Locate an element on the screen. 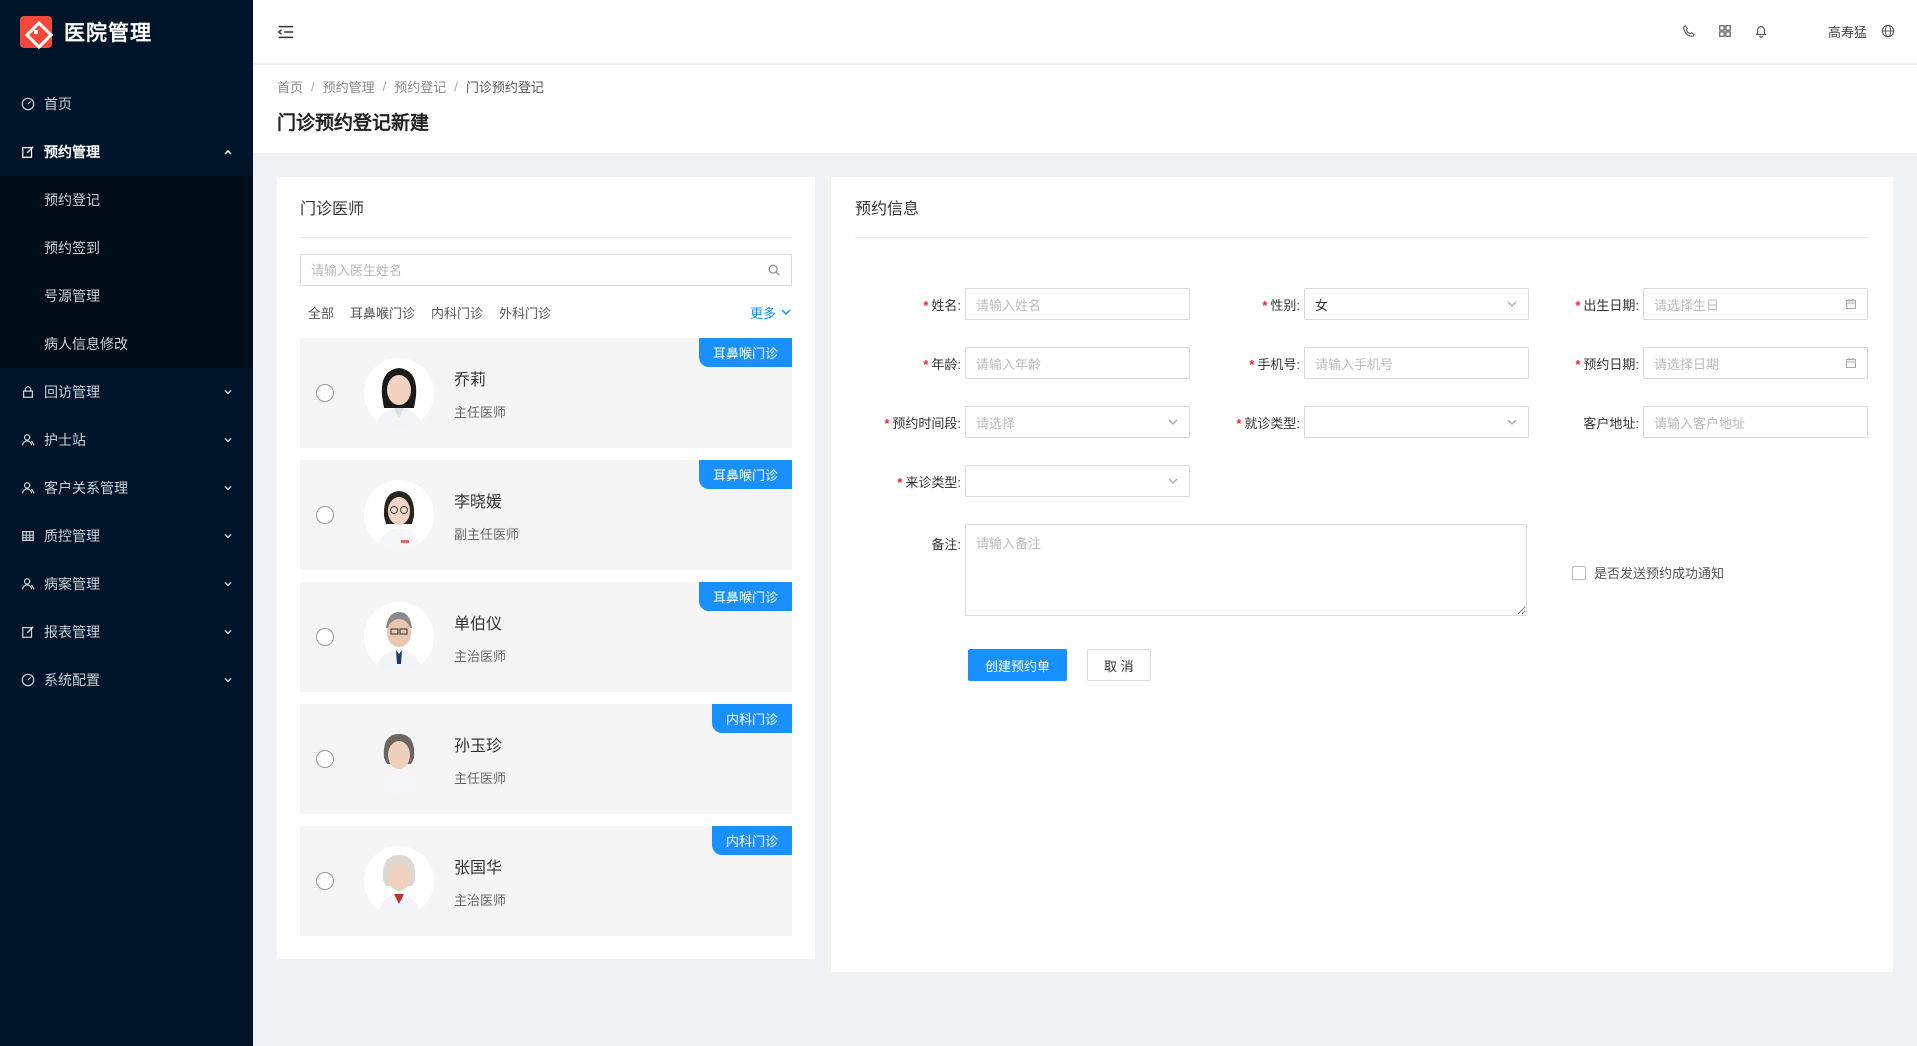  name-field: 请输入姓名 is located at coordinates (1077, 304).